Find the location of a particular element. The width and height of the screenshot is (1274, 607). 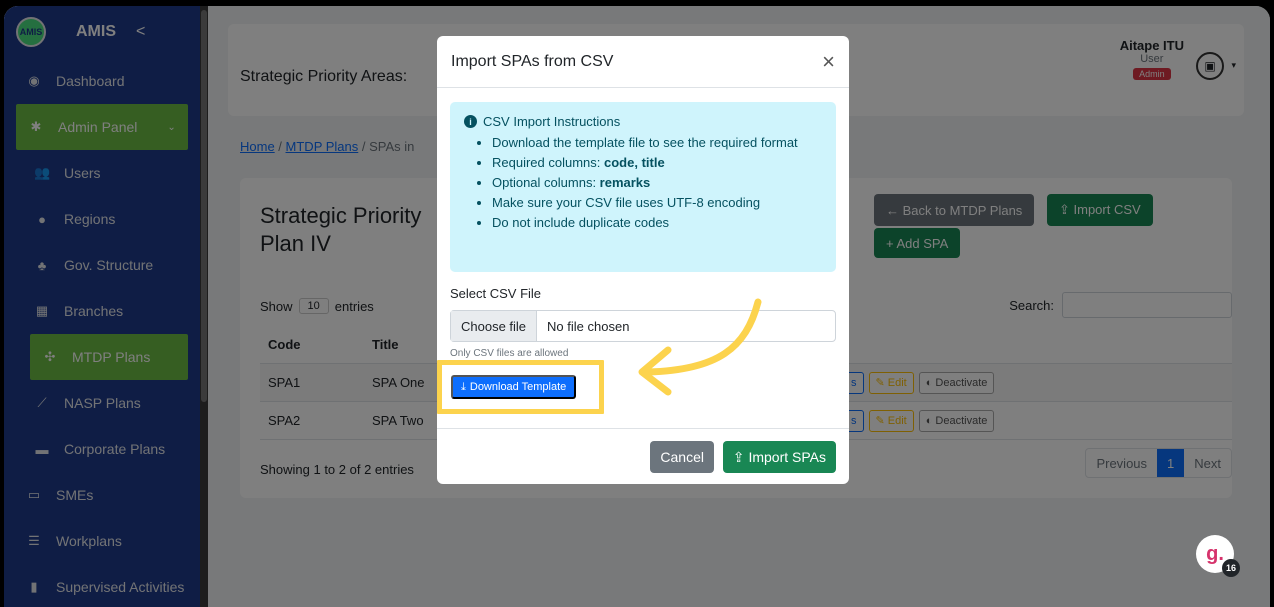

instructions-heading: i CSV Import Instructions is located at coordinates (643, 121).